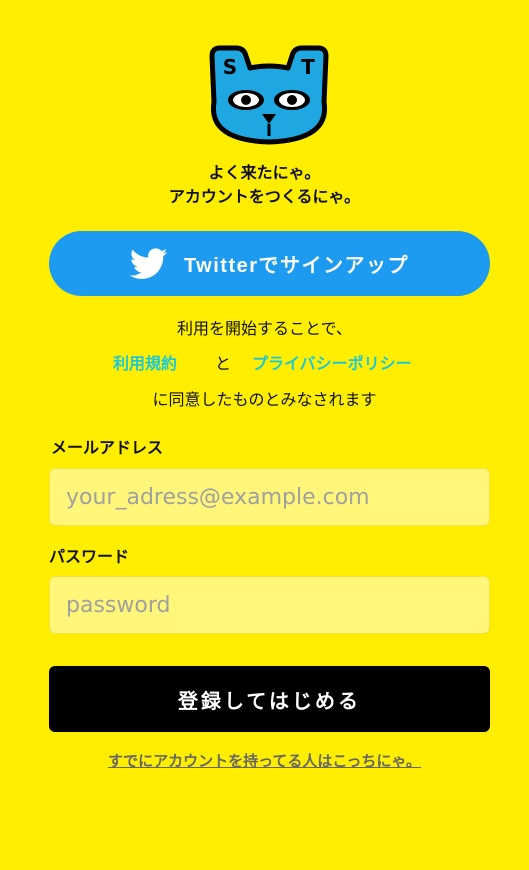  What do you see at coordinates (264, 328) in the screenshot?
I see `terms-text-line-1: 利用を開始することで、` at bounding box center [264, 328].